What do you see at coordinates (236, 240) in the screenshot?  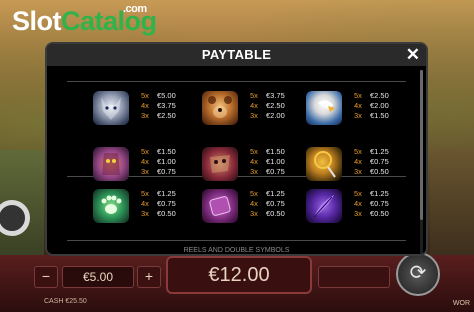 I see `bottom-divider` at bounding box center [236, 240].